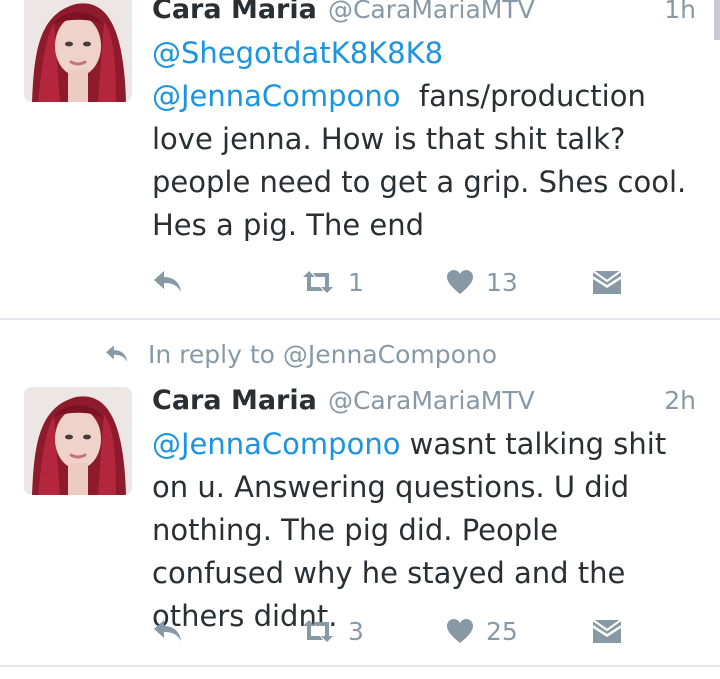 The image size is (720, 679). I want to click on like-count: 25, so click(502, 631).